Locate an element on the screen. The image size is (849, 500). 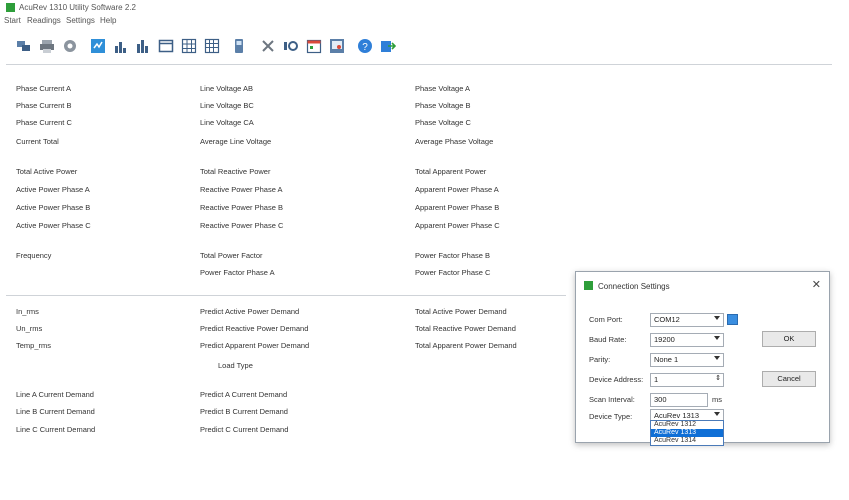
menu-start: Start is located at coordinates (12, 20).